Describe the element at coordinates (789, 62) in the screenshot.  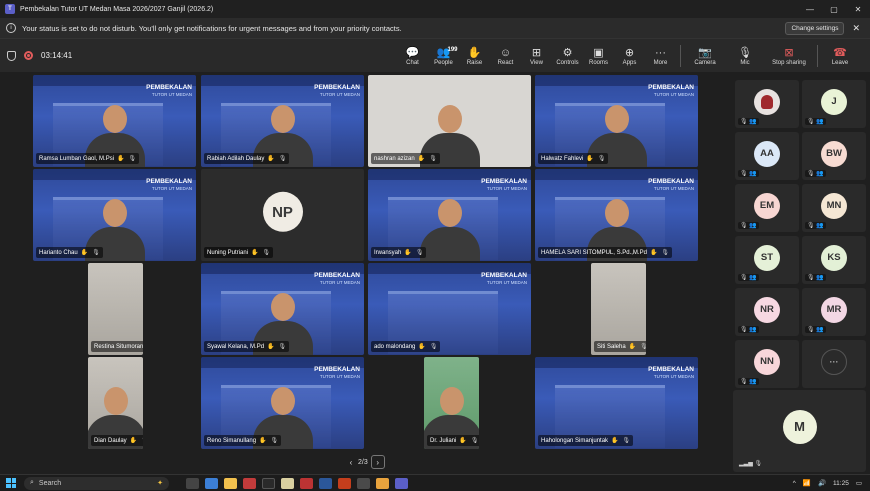
I see `stop-sharing-label: Stop sharing` at that location.